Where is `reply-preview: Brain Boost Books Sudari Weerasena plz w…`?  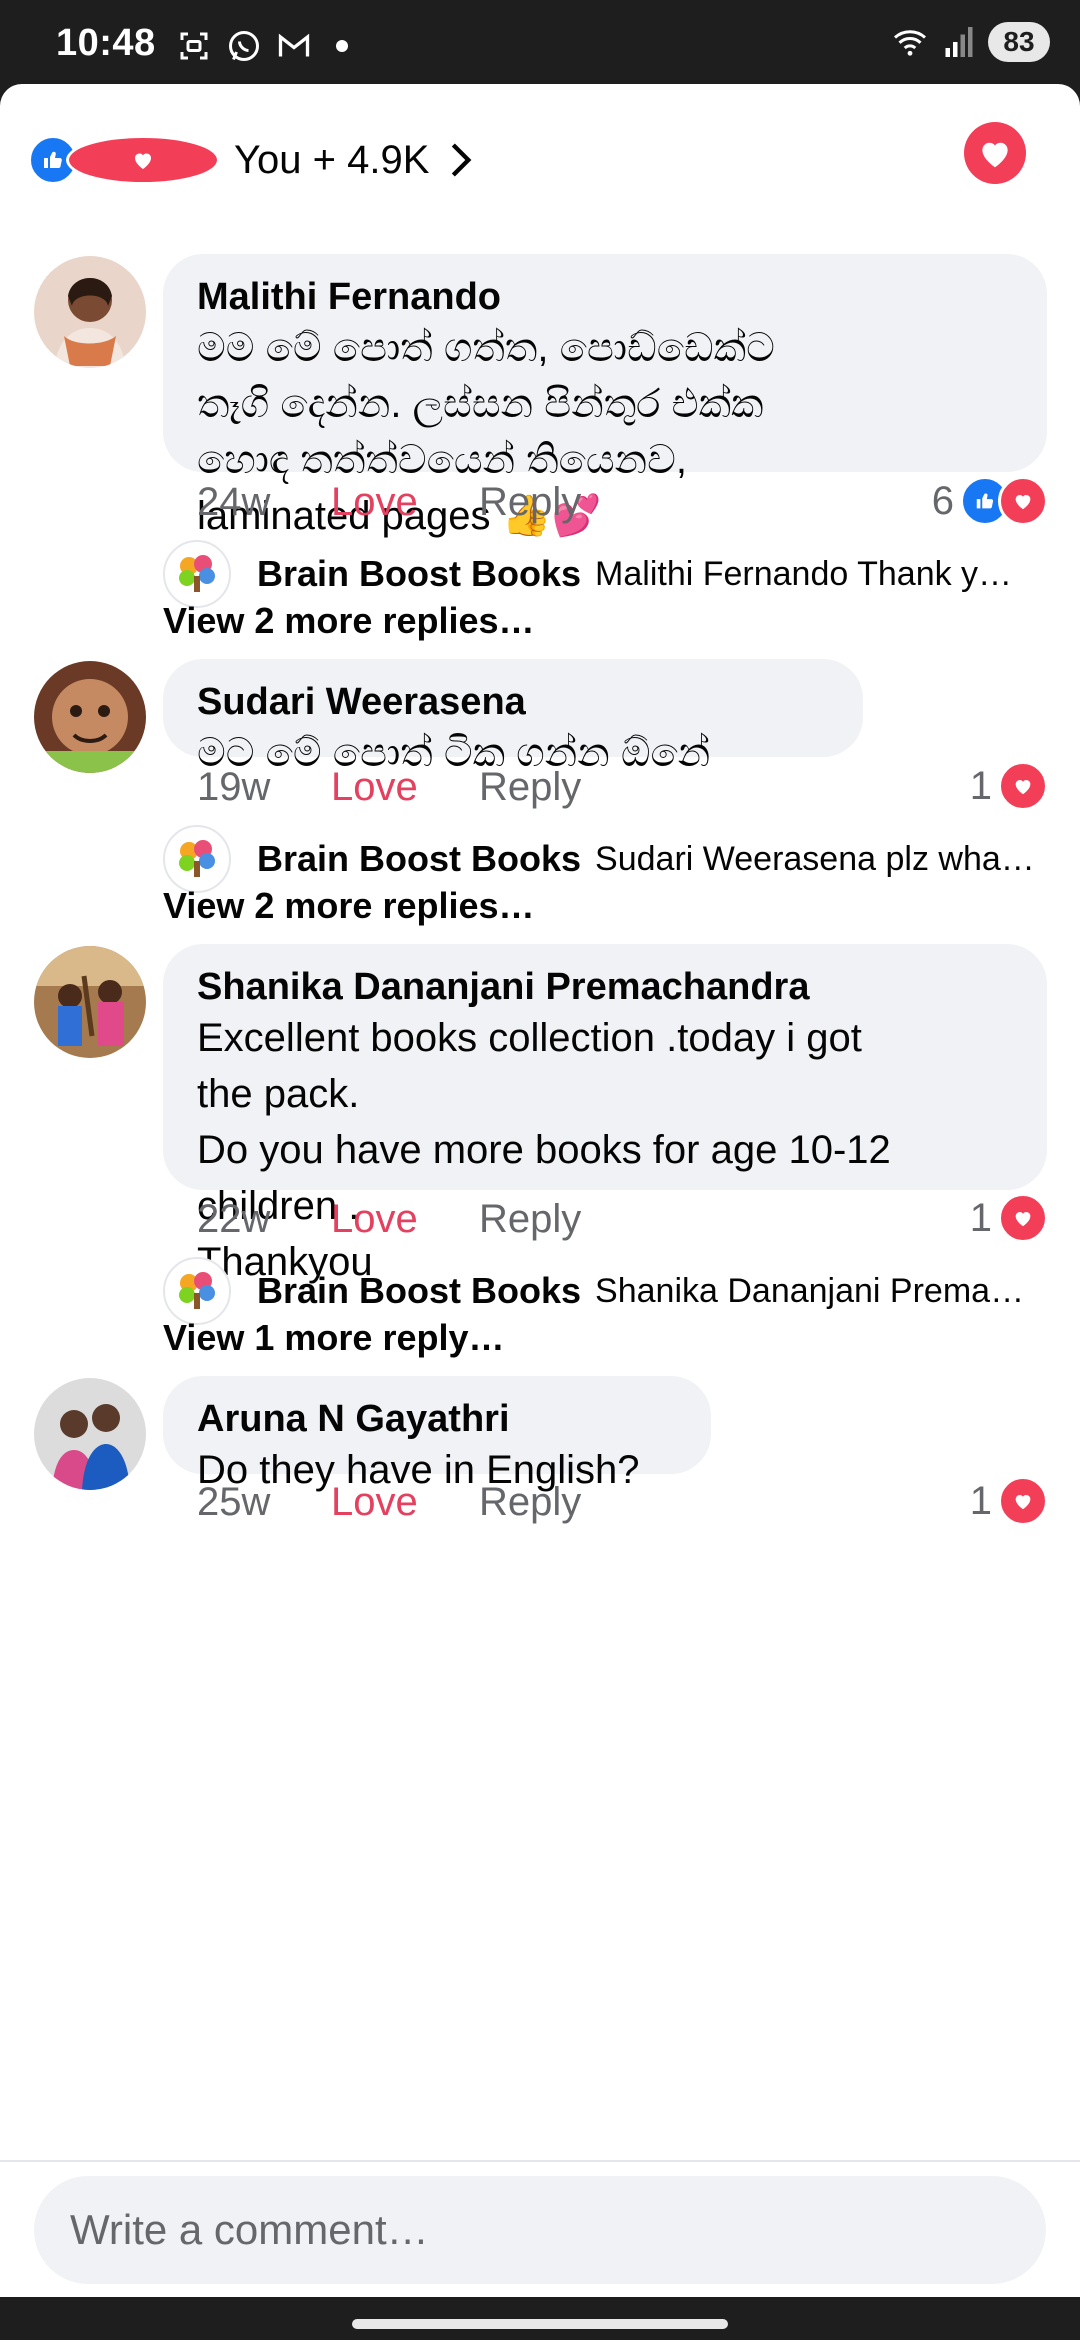 reply-preview: Brain Boost Books Sudari Weerasena plz w… is located at coordinates (603, 859).